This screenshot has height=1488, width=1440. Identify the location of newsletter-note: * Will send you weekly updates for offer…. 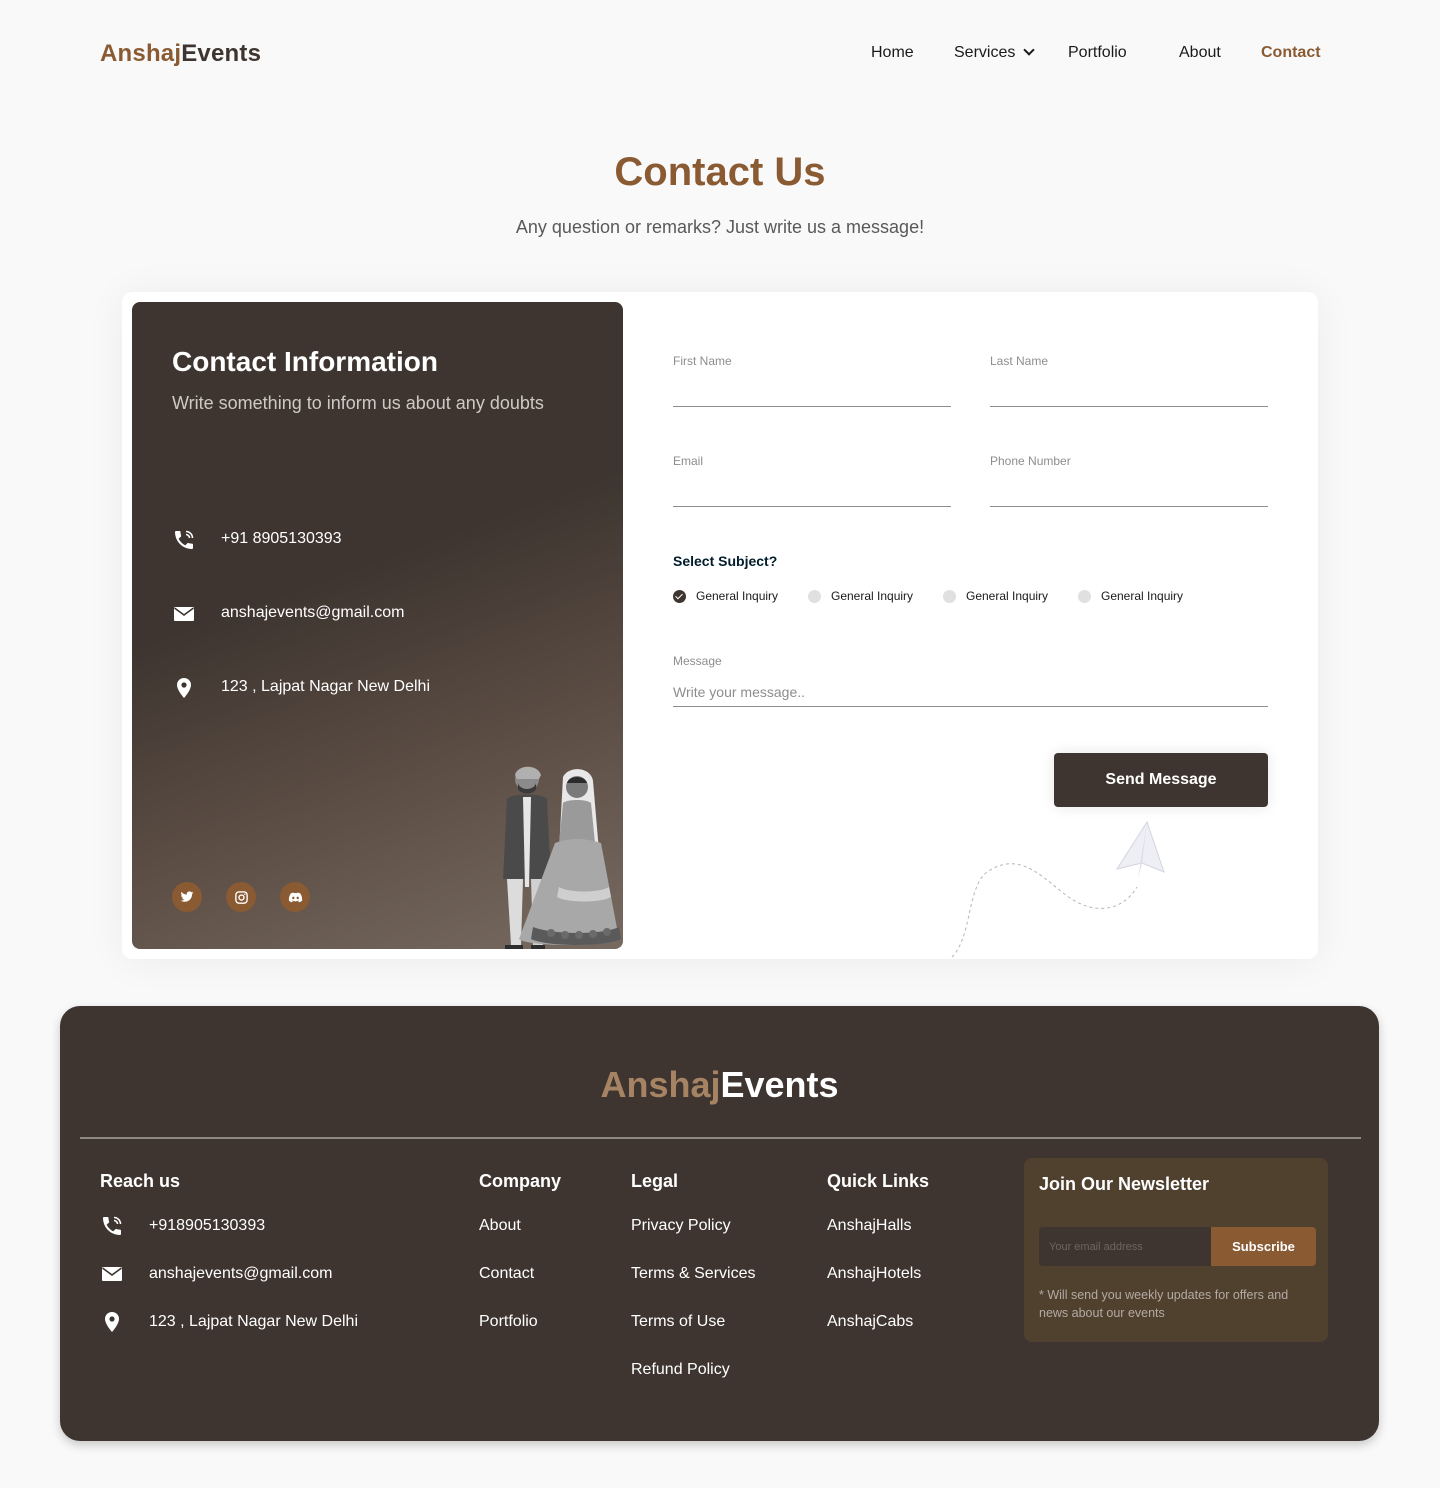
(1164, 1304).